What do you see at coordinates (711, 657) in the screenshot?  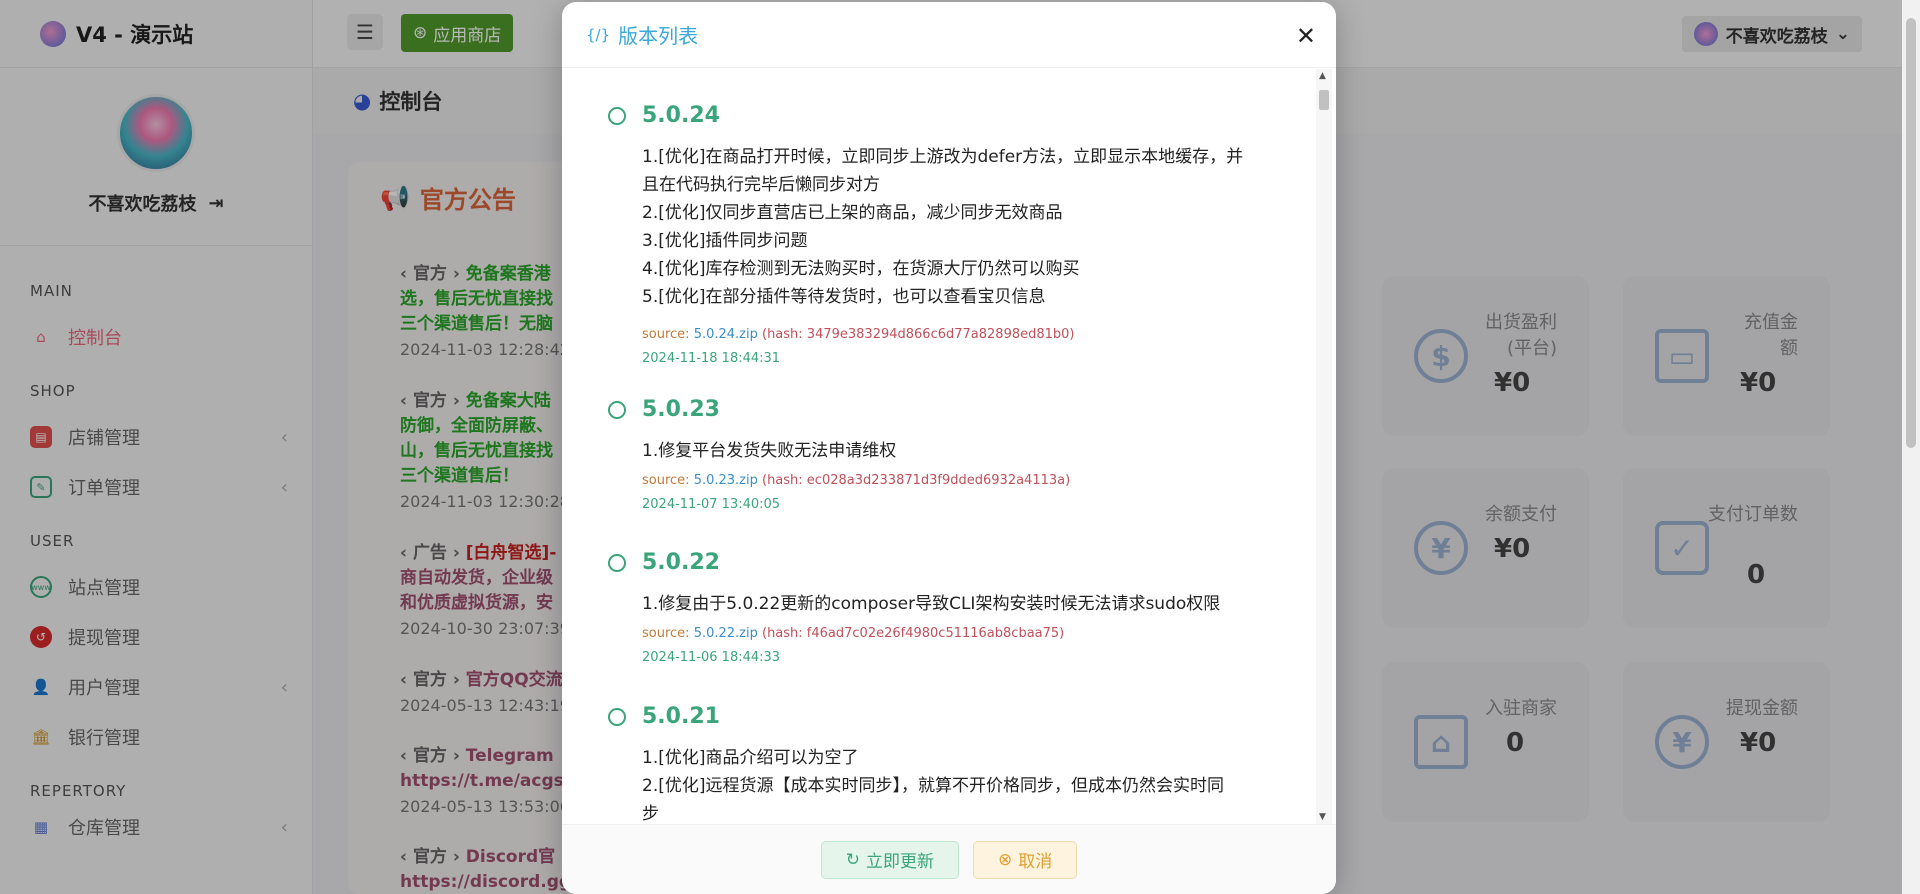 I see `version-date: 2024-11-06 18:44:33` at bounding box center [711, 657].